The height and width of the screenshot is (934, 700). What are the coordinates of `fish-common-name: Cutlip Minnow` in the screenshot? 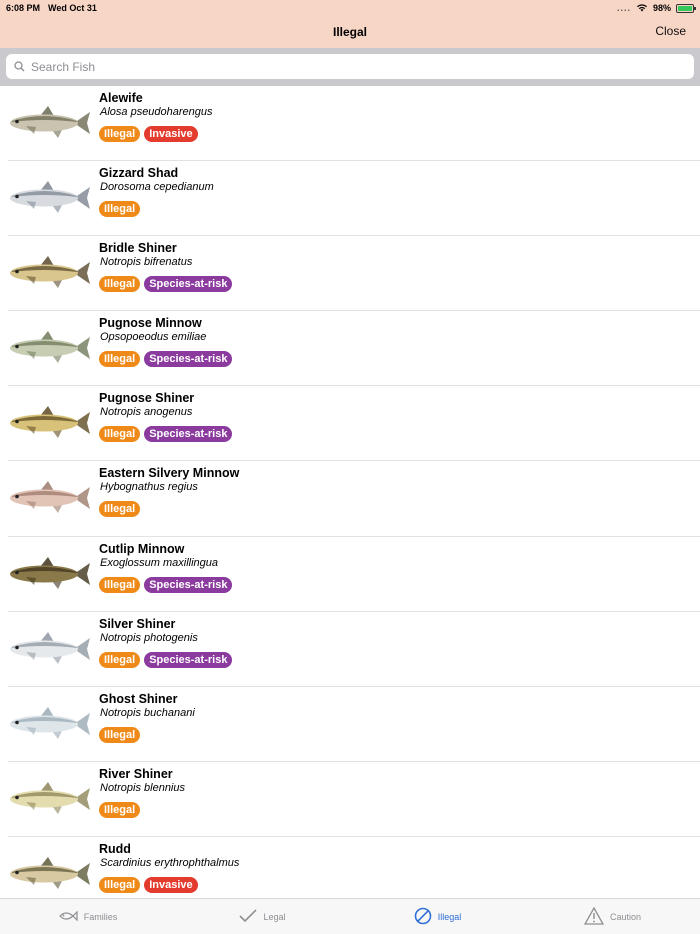 It's located at (142, 548).